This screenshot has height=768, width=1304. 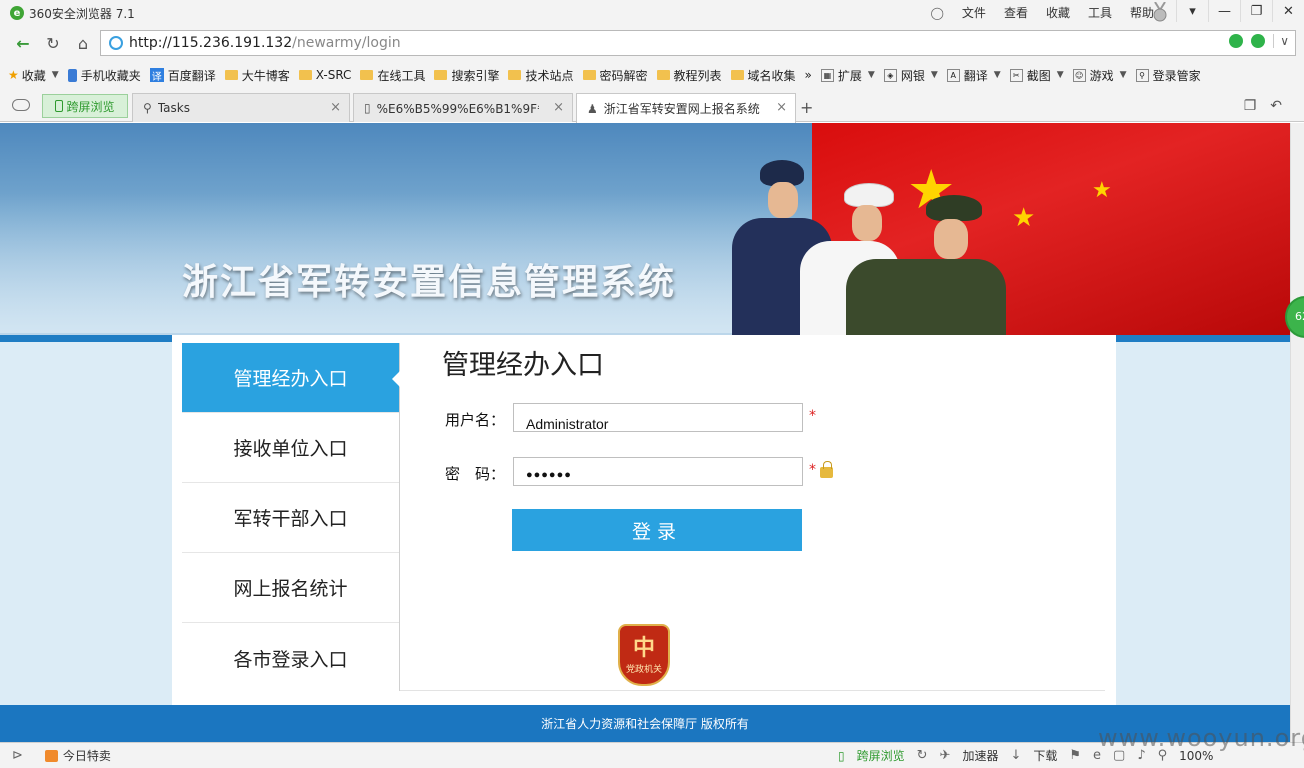 What do you see at coordinates (1160, 12) in the screenshot?
I see `medal-icon` at bounding box center [1160, 12].